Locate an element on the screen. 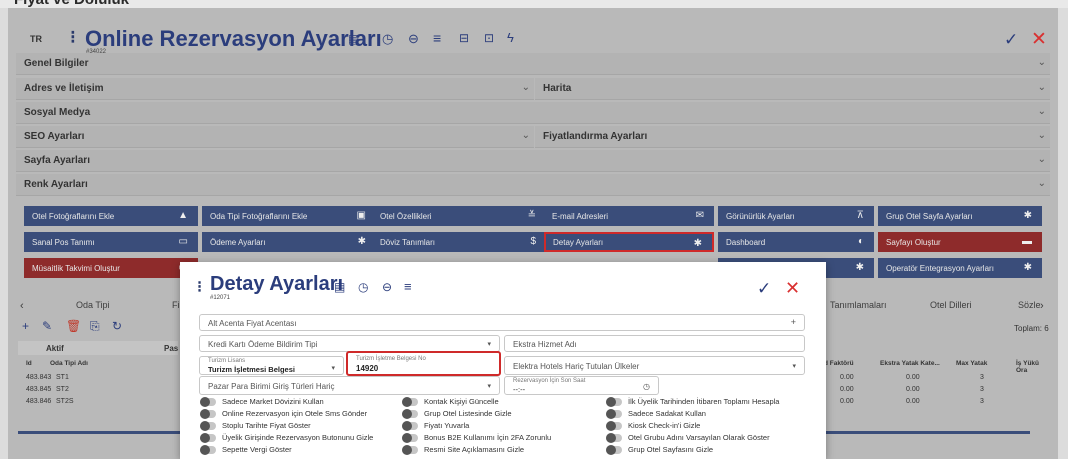 The image size is (1068, 459). gorunurluk-ayarlari-button: Görünürlük Ayarları ⊼ is located at coordinates (796, 216).